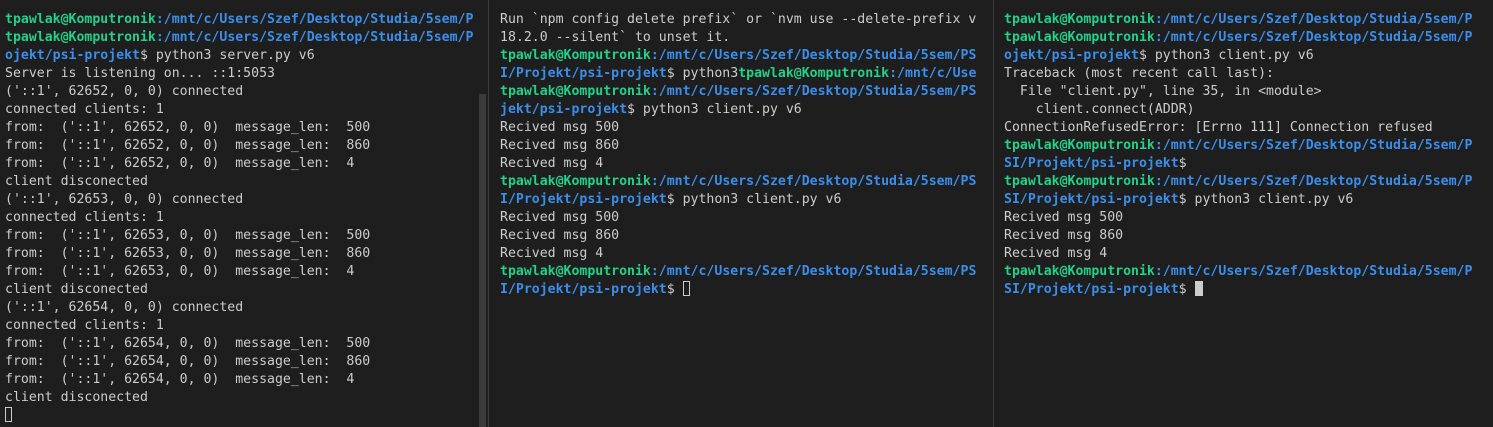 The height and width of the screenshot is (427, 1493). I want to click on scrollbar, so click(482, 260).